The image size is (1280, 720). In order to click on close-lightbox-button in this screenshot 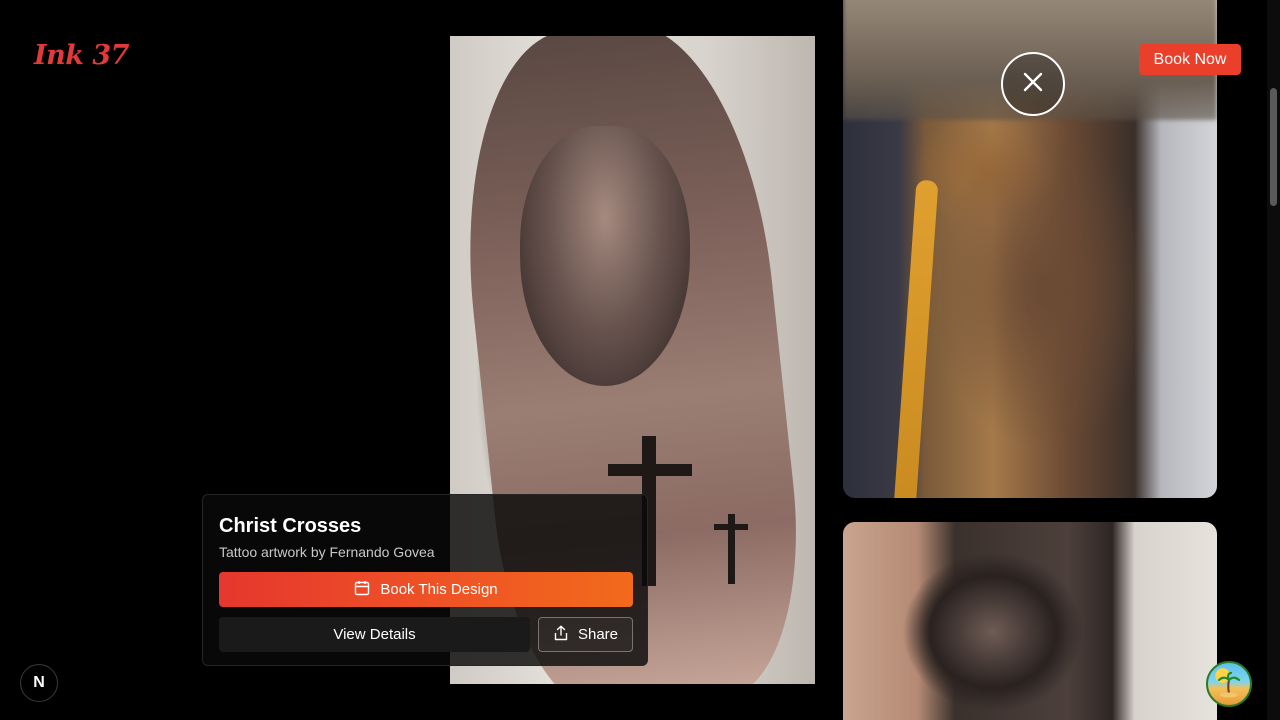, I will do `click(1033, 84)`.